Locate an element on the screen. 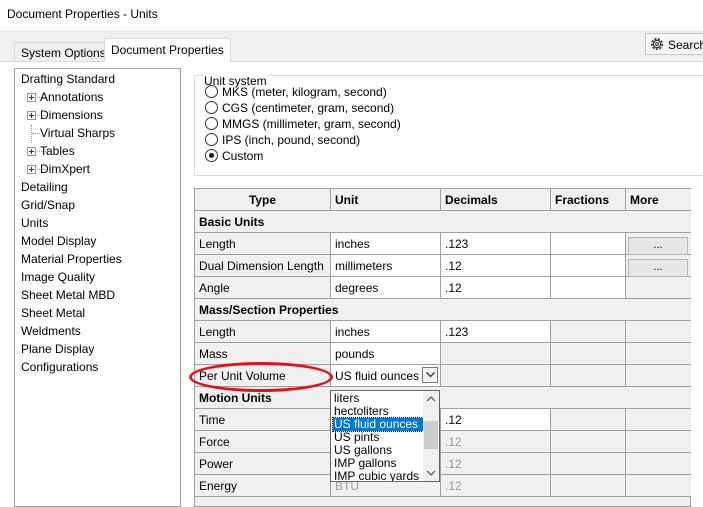  tab-system-options: System Options is located at coordinates (63, 51).